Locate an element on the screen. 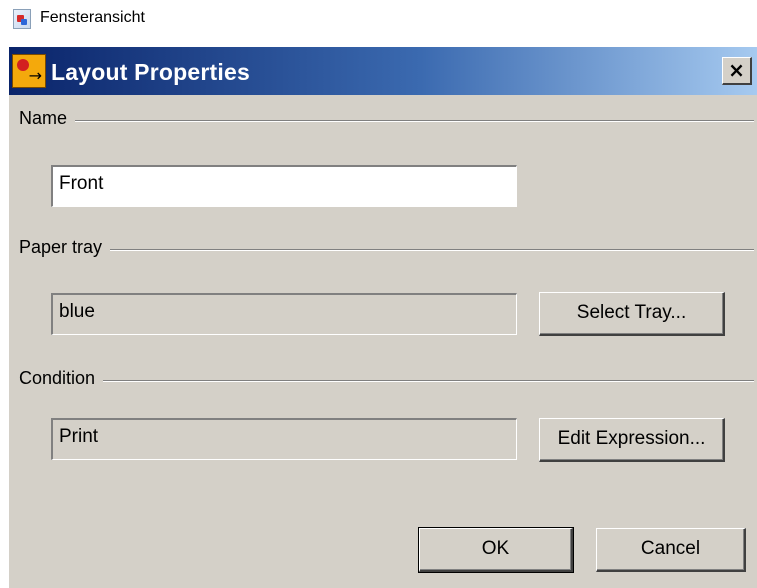 The height and width of the screenshot is (588, 757). condition-section-divider is located at coordinates (387, 381).